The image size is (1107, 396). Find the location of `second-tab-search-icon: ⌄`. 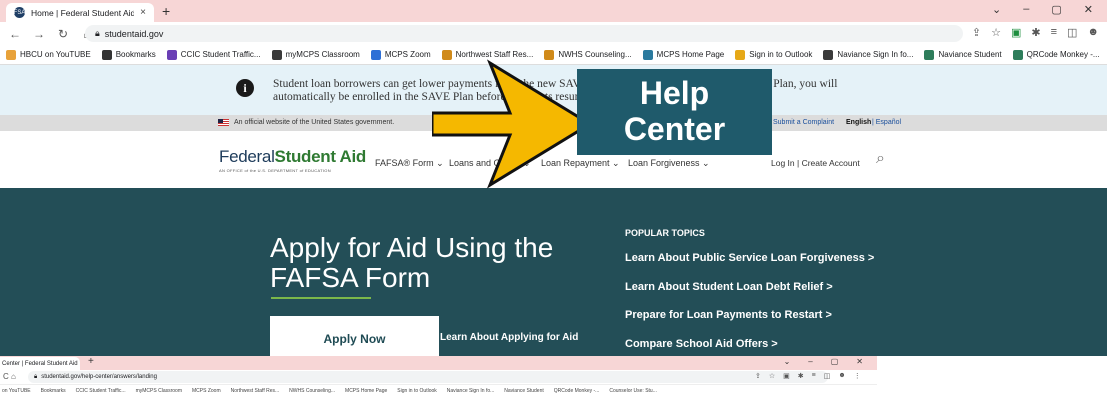

second-tab-search-icon: ⌄ is located at coordinates (787, 361).